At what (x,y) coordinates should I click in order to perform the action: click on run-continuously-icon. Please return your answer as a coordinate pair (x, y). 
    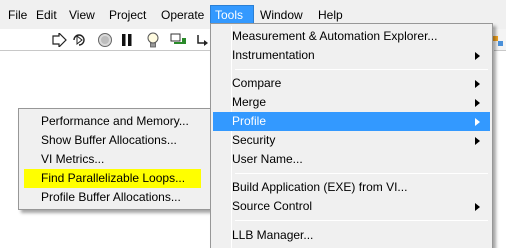
    Looking at the image, I should click on (79, 40).